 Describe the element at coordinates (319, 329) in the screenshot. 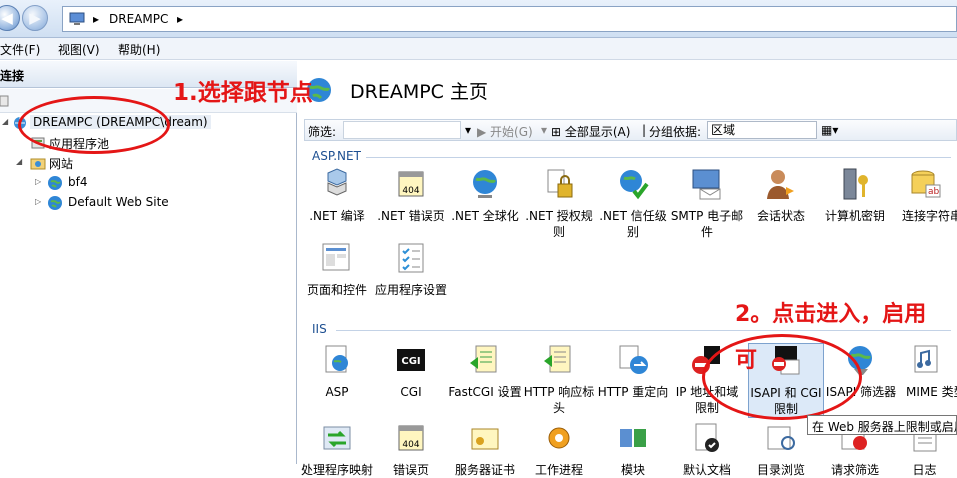

I see `section-iis-label: IIS` at that location.